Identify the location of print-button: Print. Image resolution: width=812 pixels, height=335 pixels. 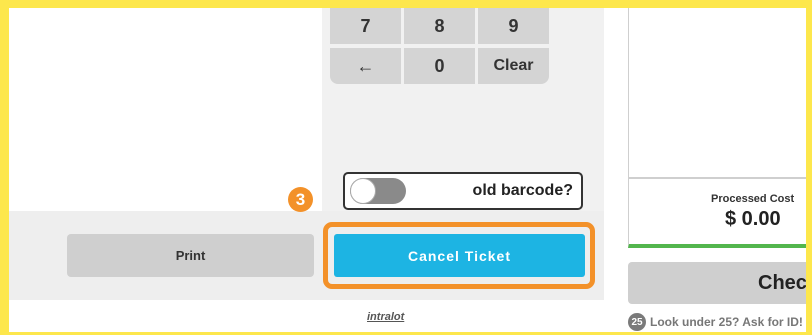
(190, 255).